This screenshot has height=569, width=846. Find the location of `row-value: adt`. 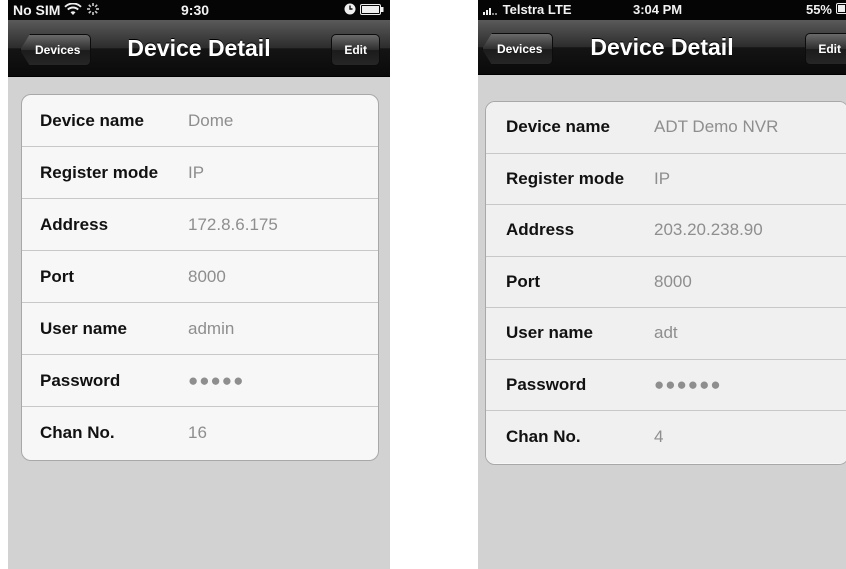

row-value: adt is located at coordinates (666, 333).